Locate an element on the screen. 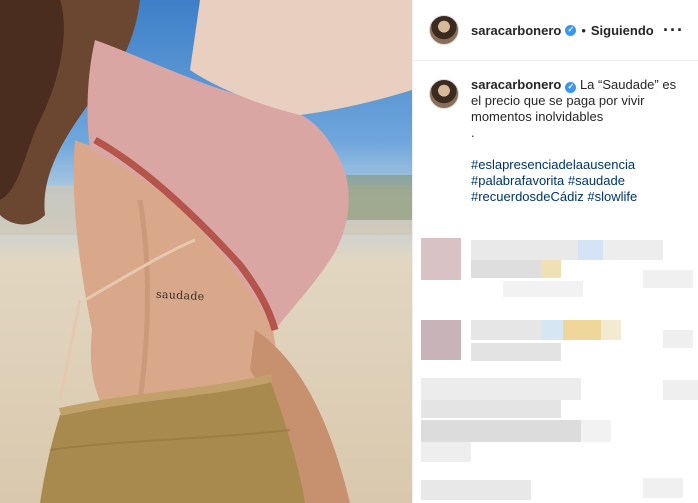 The height and width of the screenshot is (503, 698). hashtag: #palabrafavorita is located at coordinates (517, 180).